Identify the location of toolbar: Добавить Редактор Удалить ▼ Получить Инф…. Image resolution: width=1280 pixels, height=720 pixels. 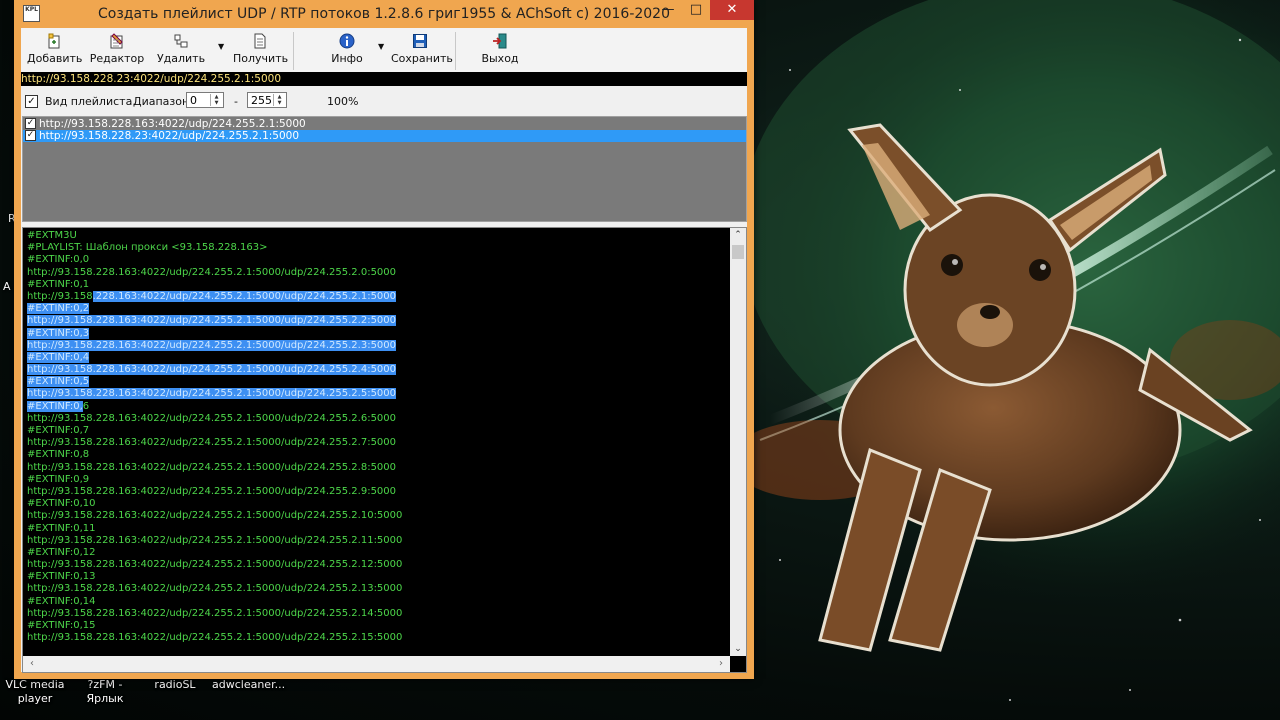
(384, 50).